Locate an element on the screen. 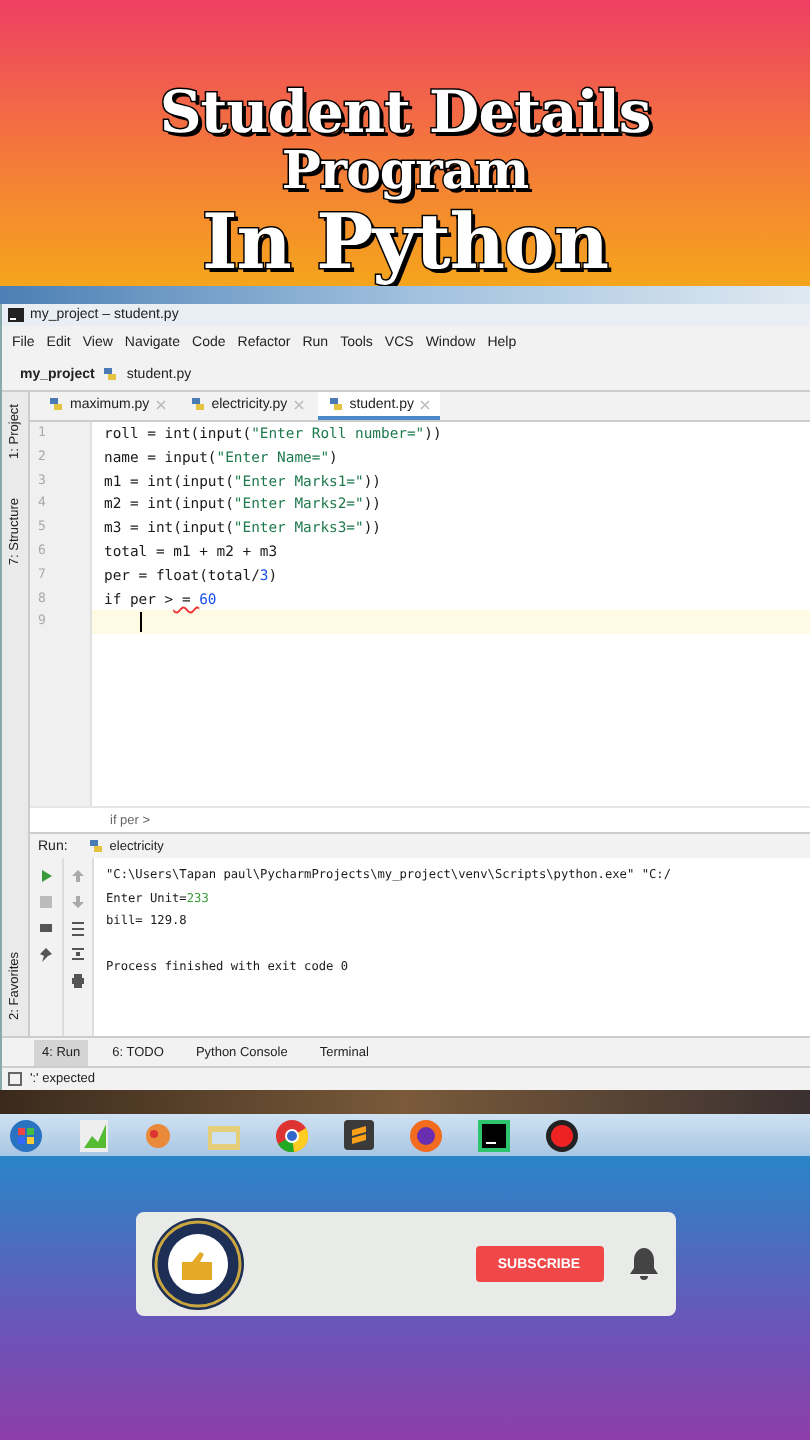 This screenshot has height=1440, width=810. run-icon is located at coordinates (46, 876).